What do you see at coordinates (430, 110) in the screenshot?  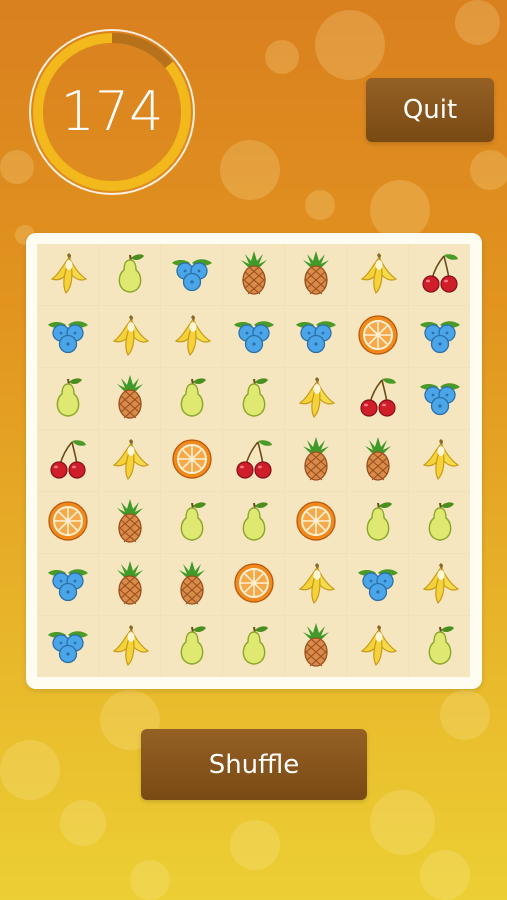 I see `quit-button: Quit` at bounding box center [430, 110].